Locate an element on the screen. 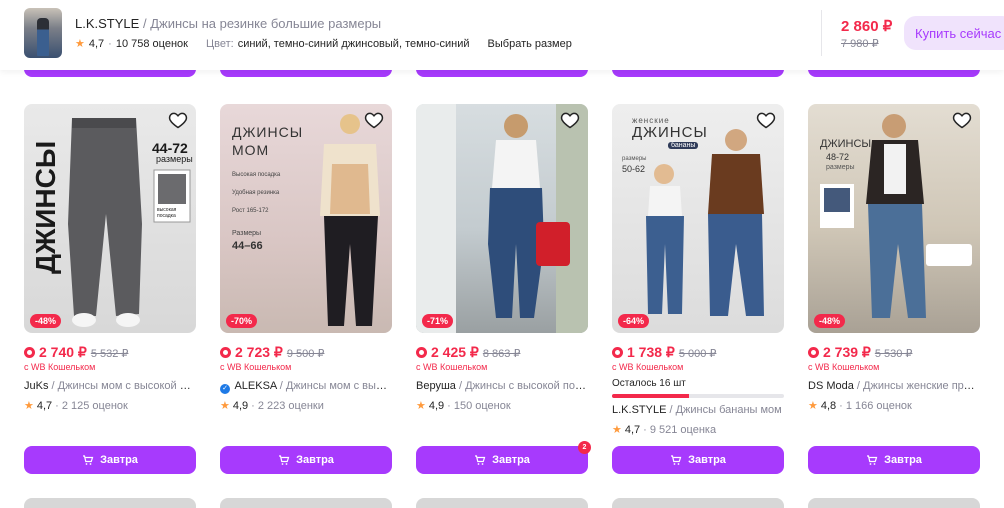 This screenshot has width=1004, height=508. rating-row: ★ 4,8 · 1 166 оценок is located at coordinates (860, 406).